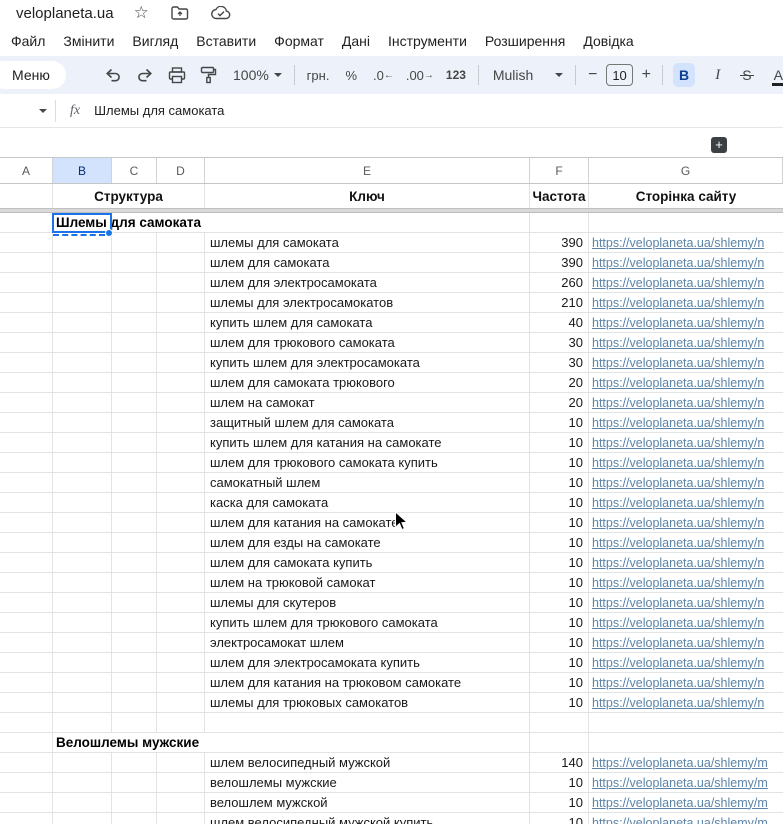 This screenshot has height=824, width=783. Describe the element at coordinates (262, 402) in the screenshot. I see `key-cell: шлем на самокат` at that location.